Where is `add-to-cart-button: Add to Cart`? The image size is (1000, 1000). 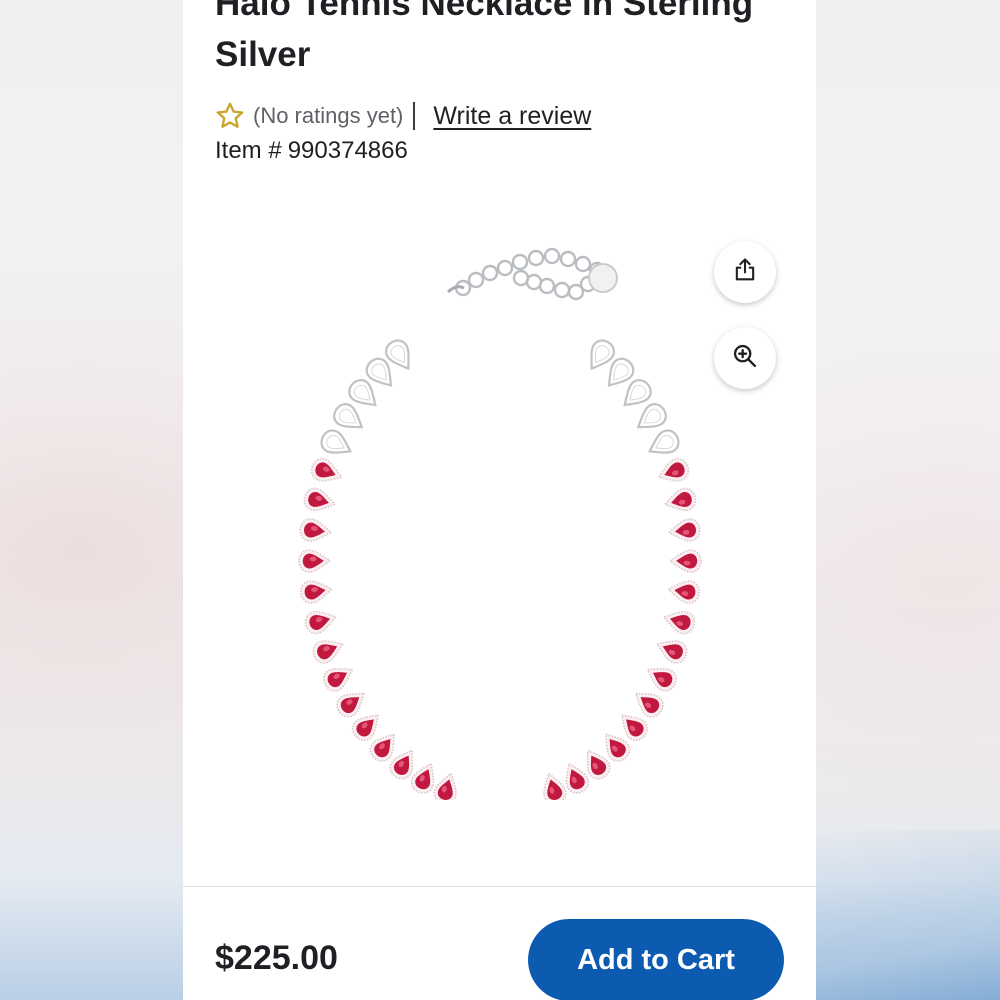 add-to-cart-button: Add to Cart is located at coordinates (656, 959).